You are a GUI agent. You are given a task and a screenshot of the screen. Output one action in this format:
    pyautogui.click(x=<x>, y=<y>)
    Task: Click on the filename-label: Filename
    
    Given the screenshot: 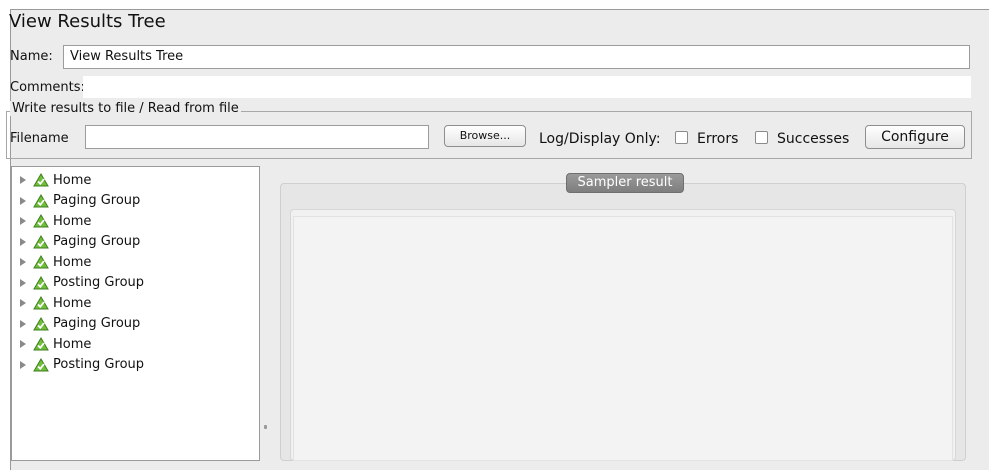 What is the action you would take?
    pyautogui.click(x=39, y=138)
    